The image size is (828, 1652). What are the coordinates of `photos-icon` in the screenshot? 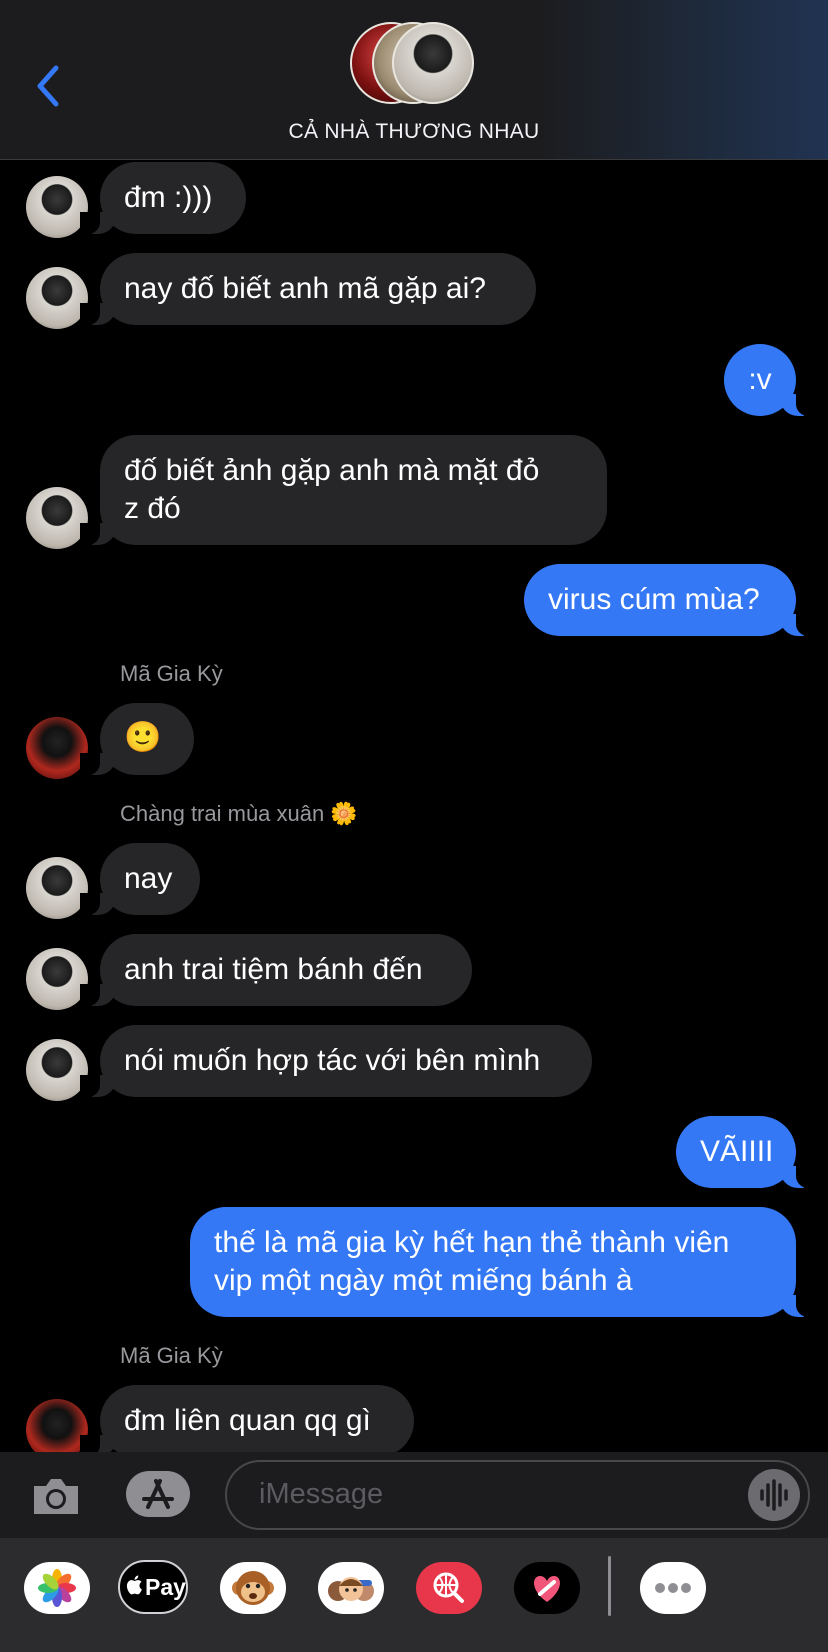 It's located at (57, 1588).